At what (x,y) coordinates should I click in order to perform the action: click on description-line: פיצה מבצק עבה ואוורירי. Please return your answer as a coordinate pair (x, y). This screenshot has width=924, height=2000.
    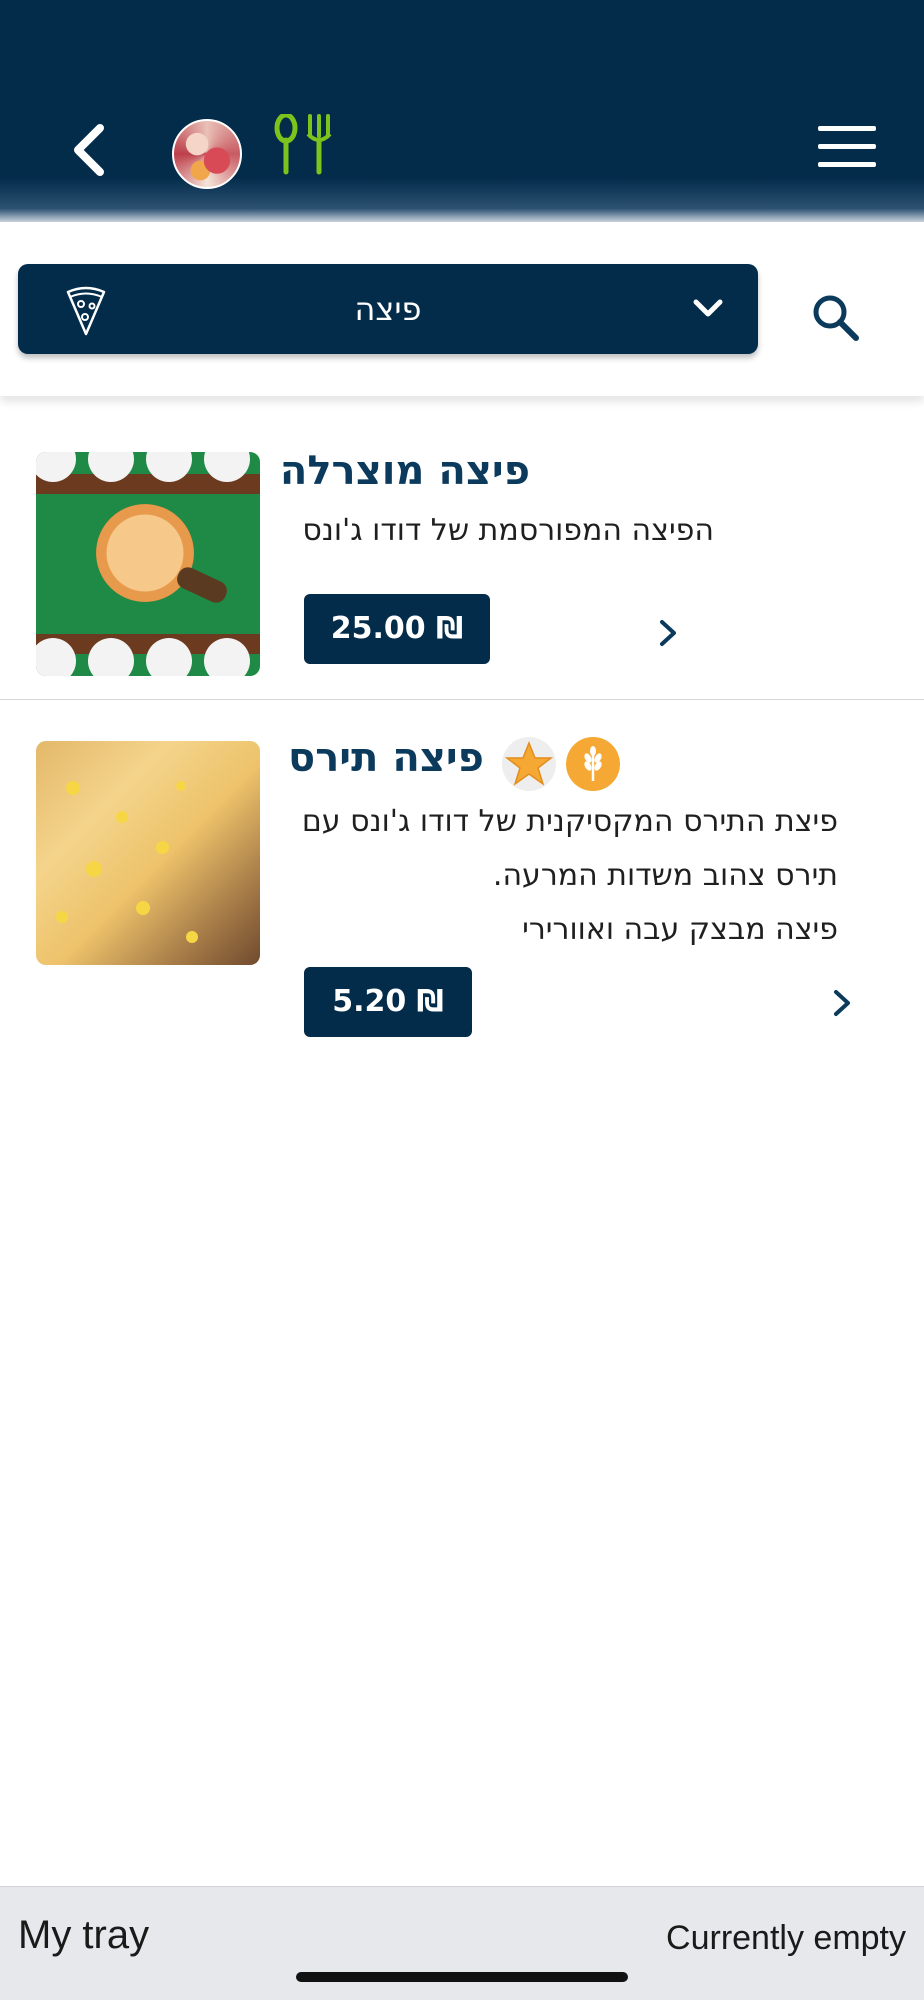
    Looking at the image, I should click on (680, 929).